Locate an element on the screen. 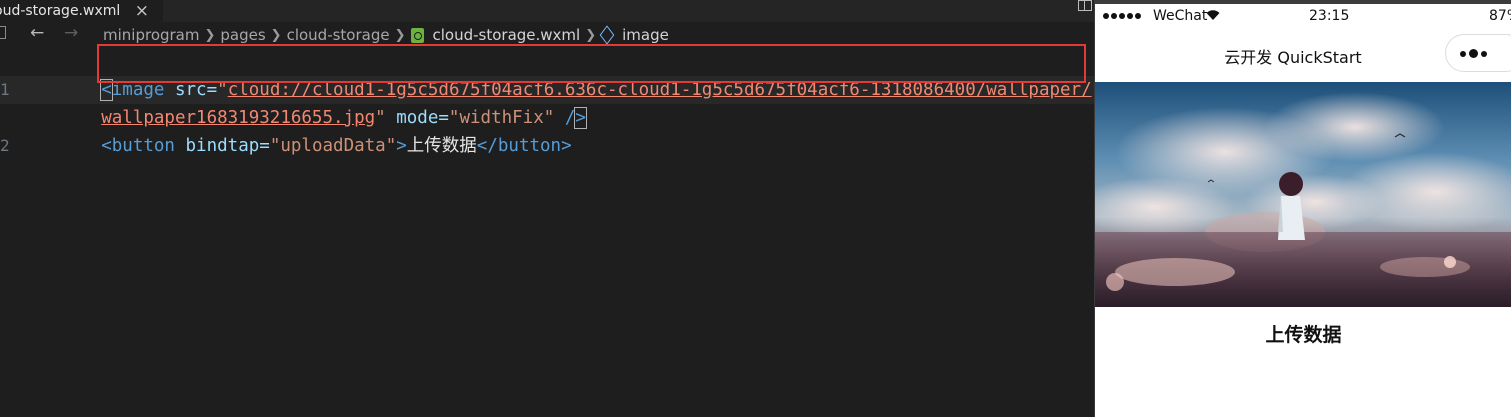 This screenshot has width=1511, height=417. wallpaper-image is located at coordinates (1303, 194).